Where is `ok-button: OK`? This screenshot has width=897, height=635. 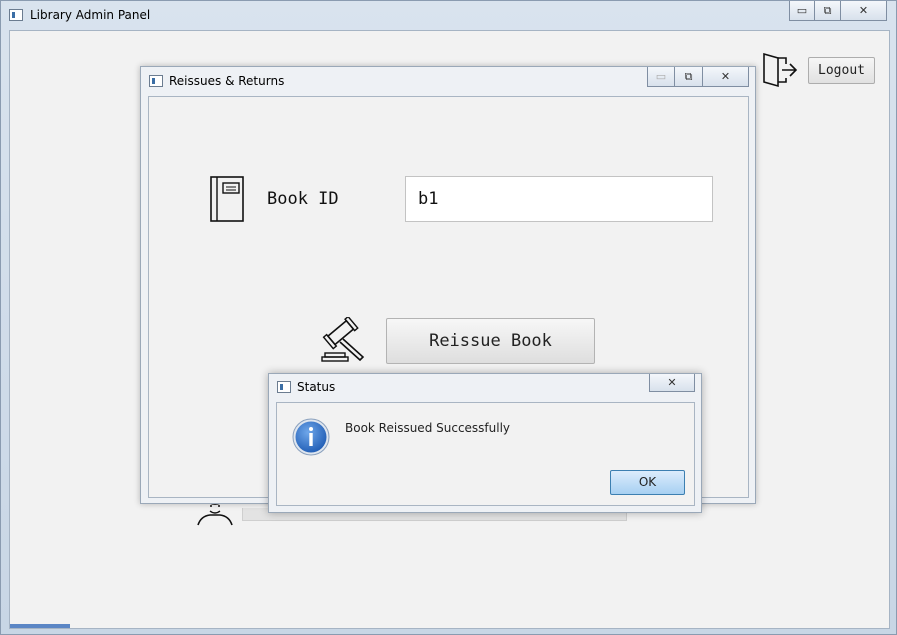 ok-button: OK is located at coordinates (647, 482).